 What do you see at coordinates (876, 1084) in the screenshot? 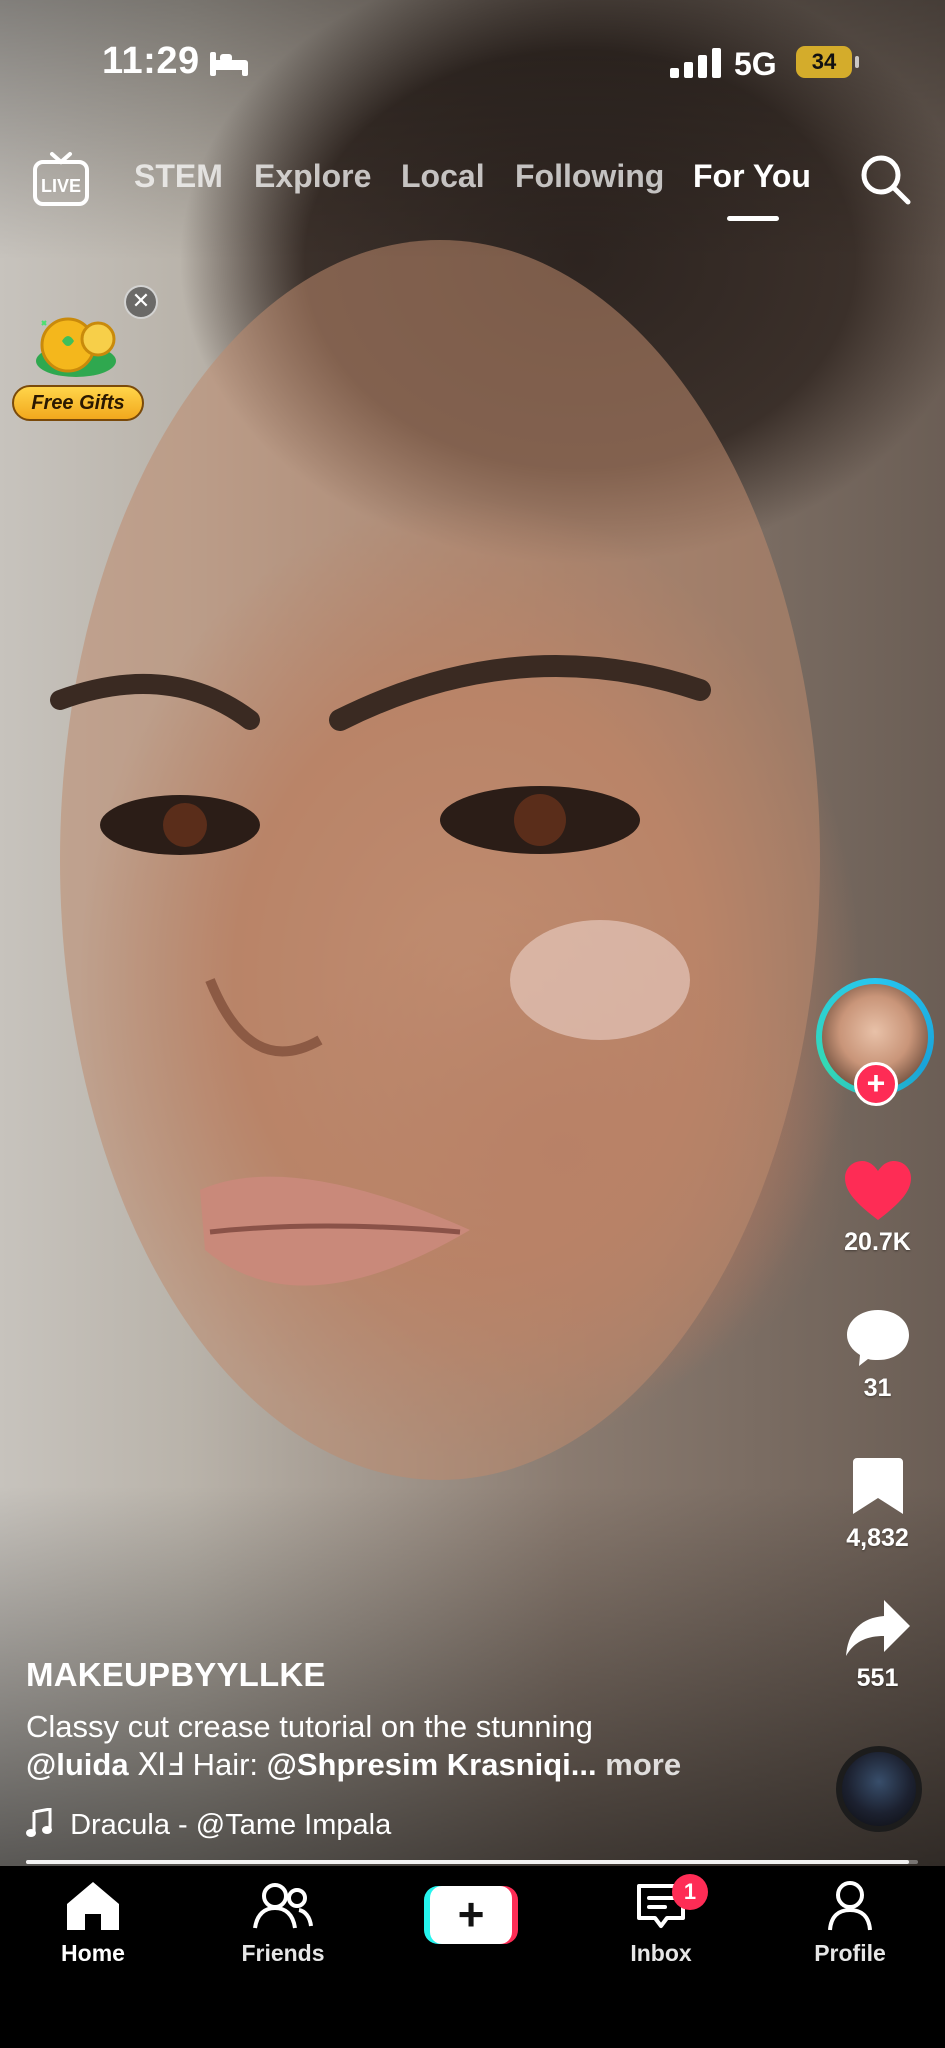
I see `follow-button: +` at bounding box center [876, 1084].